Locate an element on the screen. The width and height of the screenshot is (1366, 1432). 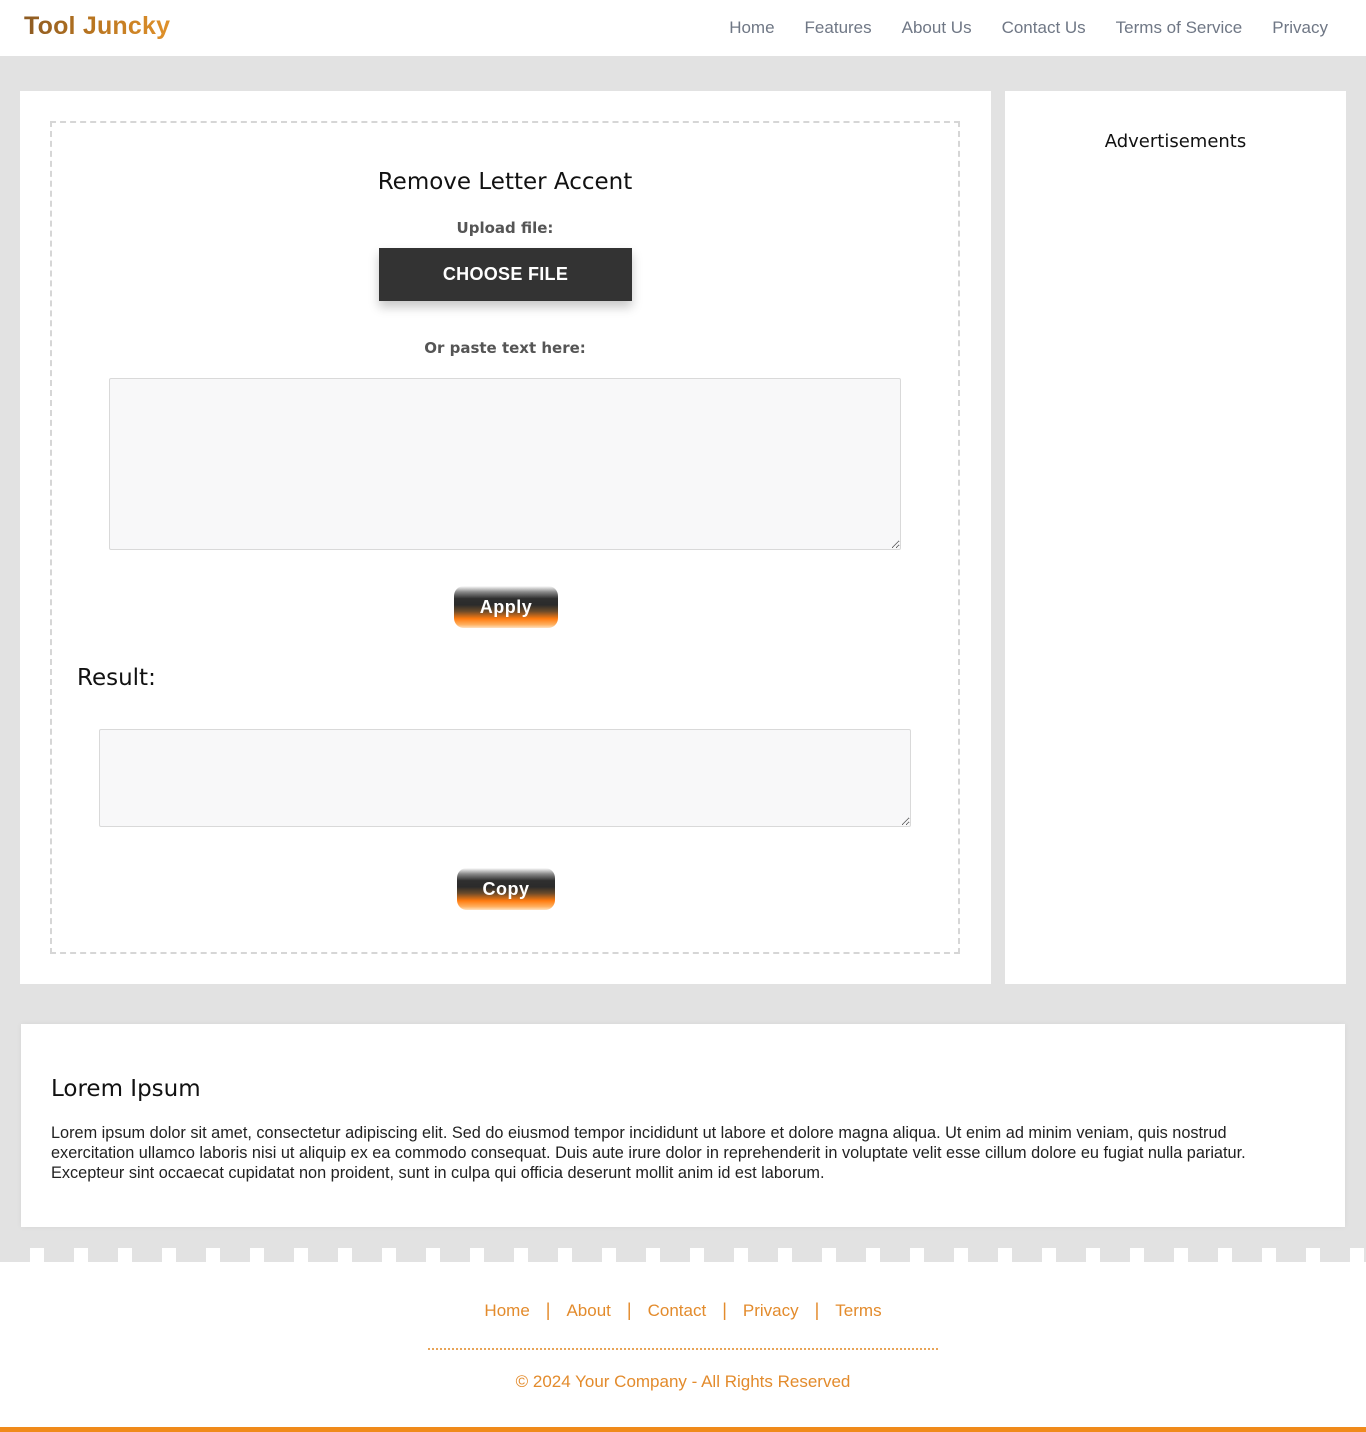
result-heading: Result: is located at coordinates (116, 678).